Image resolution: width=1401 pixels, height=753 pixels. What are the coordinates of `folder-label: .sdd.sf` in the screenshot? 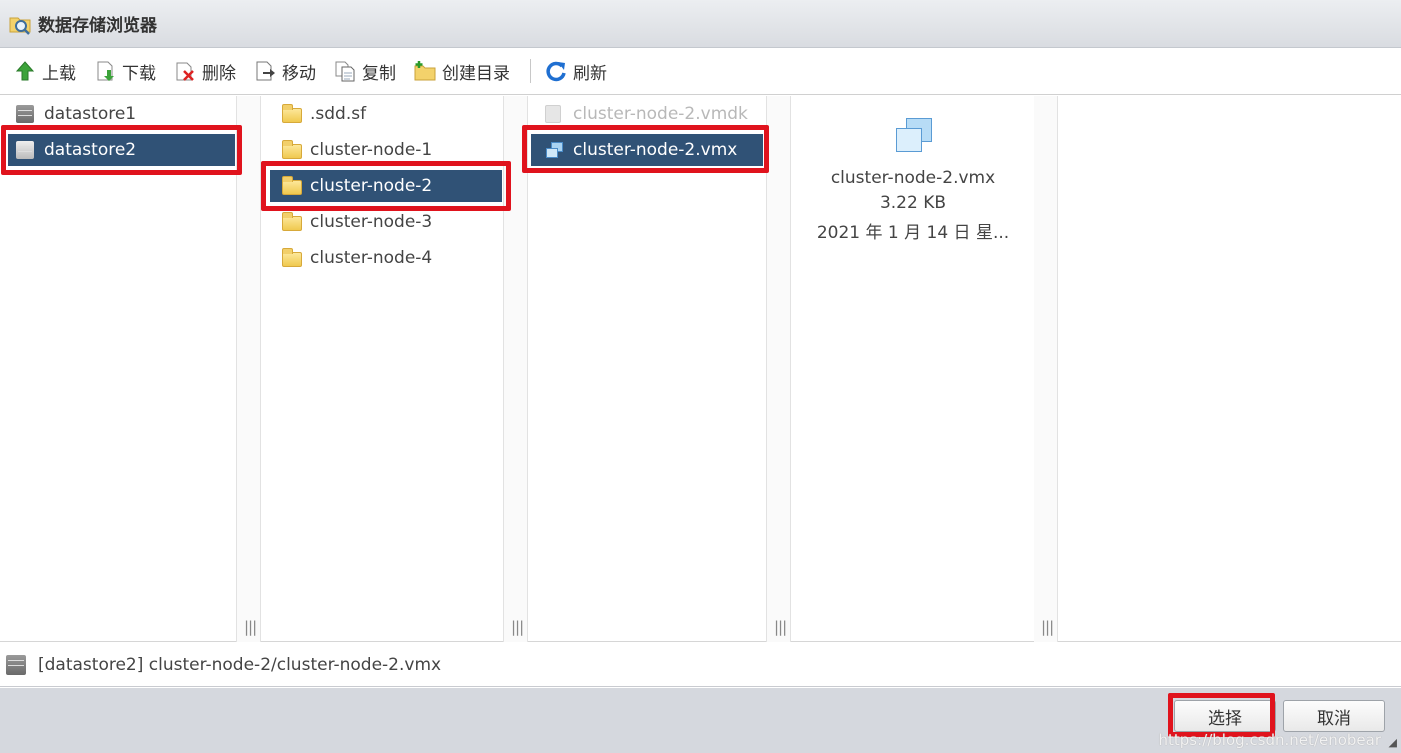 It's located at (338, 114).